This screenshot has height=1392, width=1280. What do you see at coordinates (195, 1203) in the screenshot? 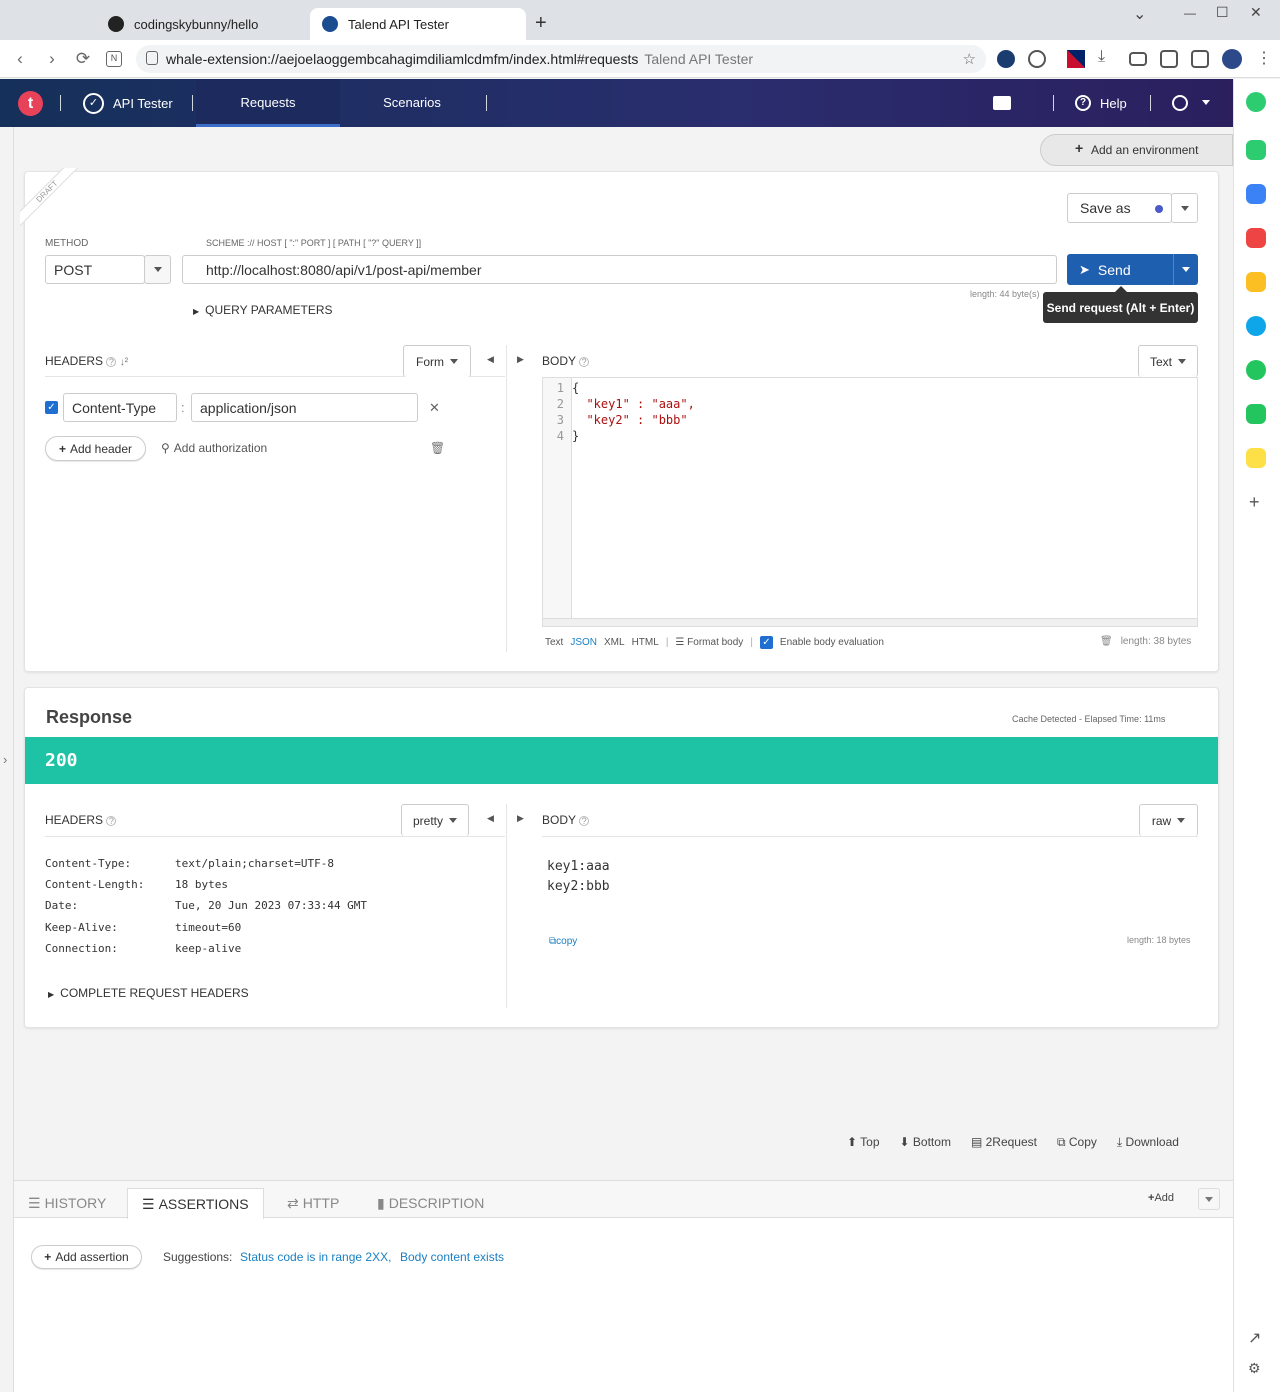
I see `tab-assertions: ☰ ASSERTIONS` at bounding box center [195, 1203].